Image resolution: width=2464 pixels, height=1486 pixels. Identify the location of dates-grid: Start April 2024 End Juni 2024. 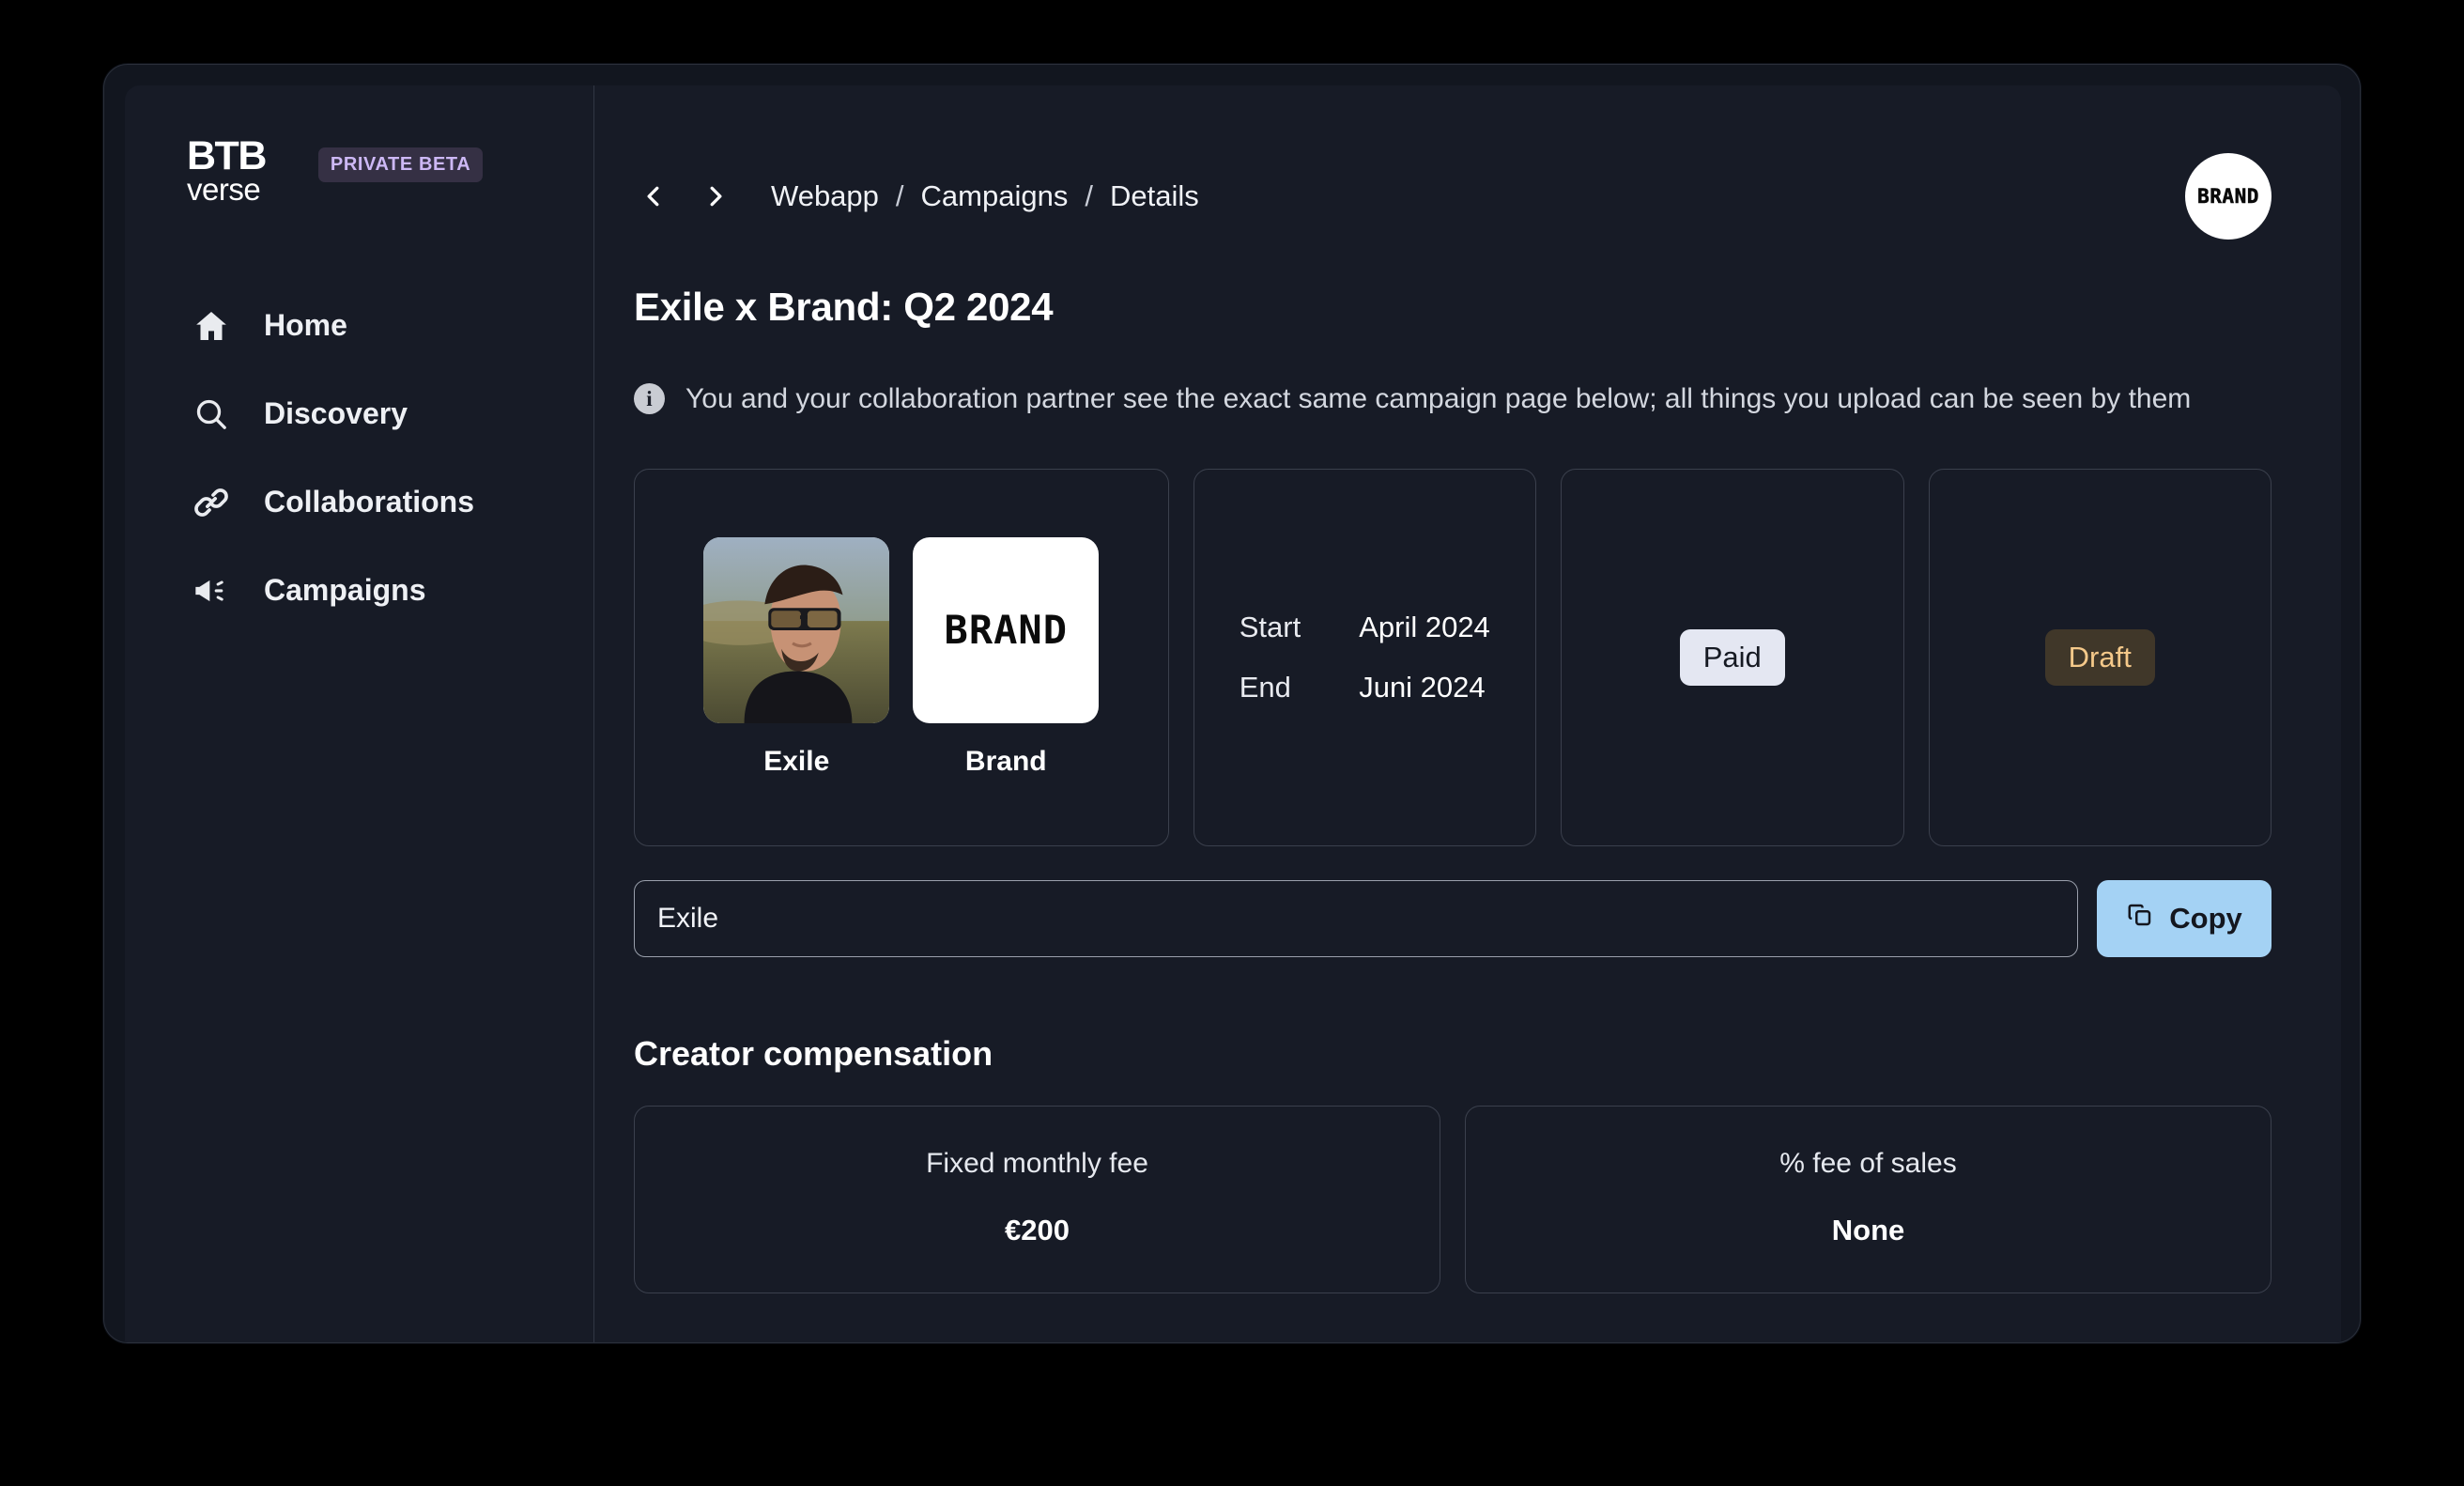
(1365, 657).